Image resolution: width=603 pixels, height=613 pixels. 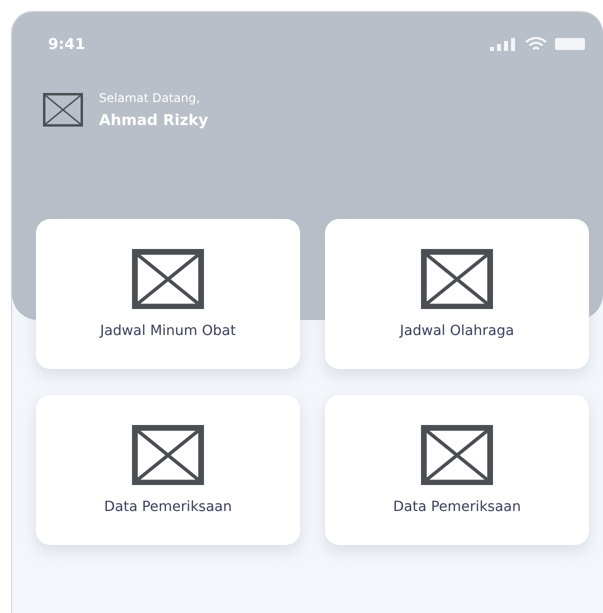 I want to click on greeting-subtitle: Selamat Datang,, so click(x=150, y=98).